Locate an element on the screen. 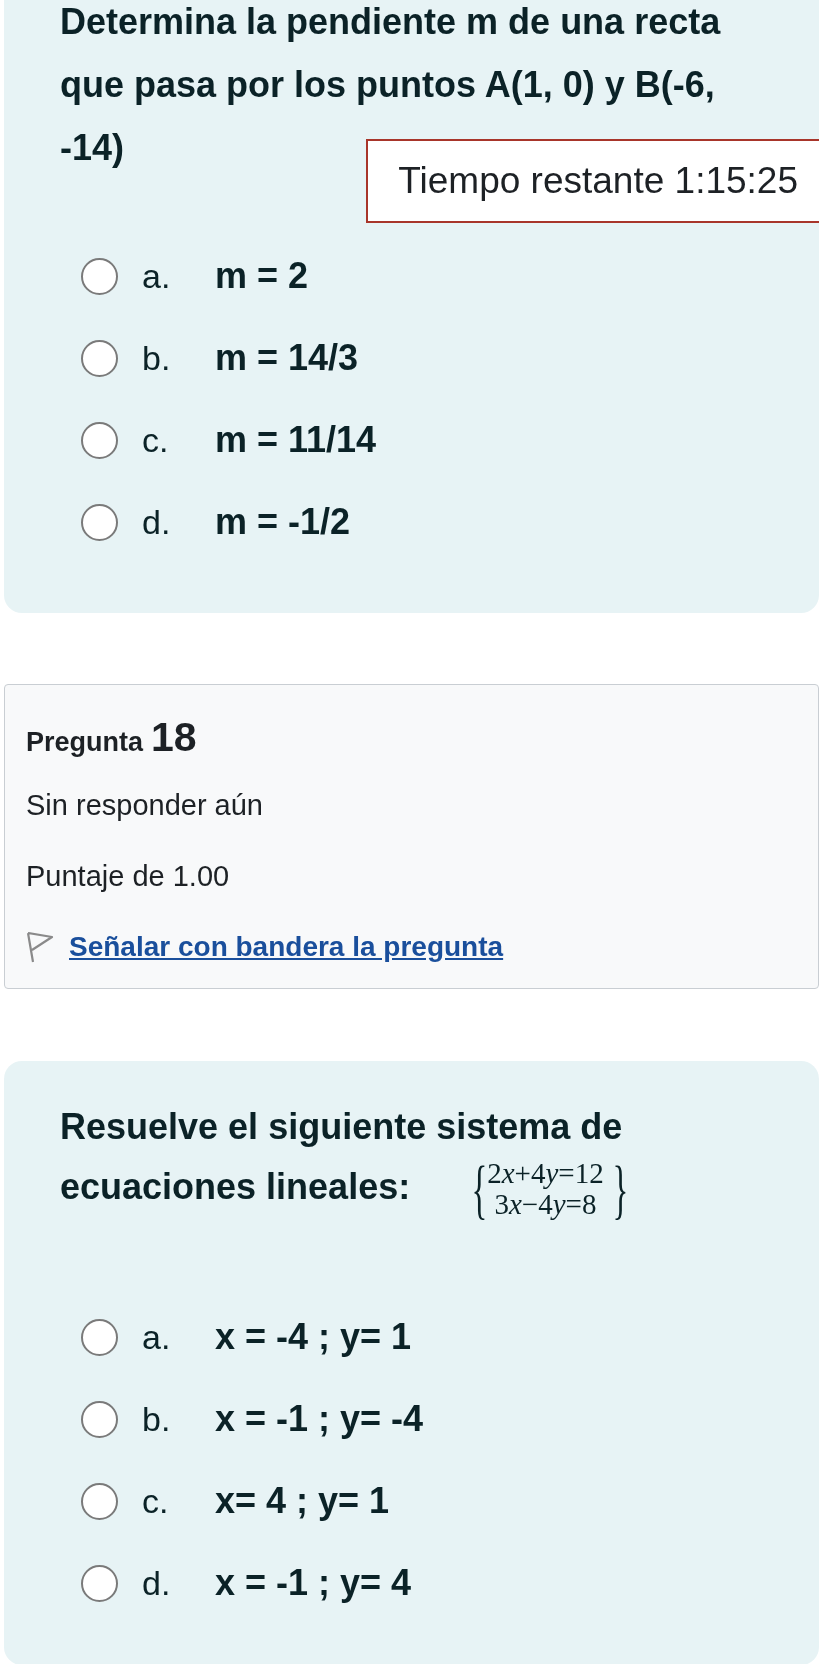 This screenshot has width=819, height=1664. answer-label: m = 11/14 is located at coordinates (296, 440).